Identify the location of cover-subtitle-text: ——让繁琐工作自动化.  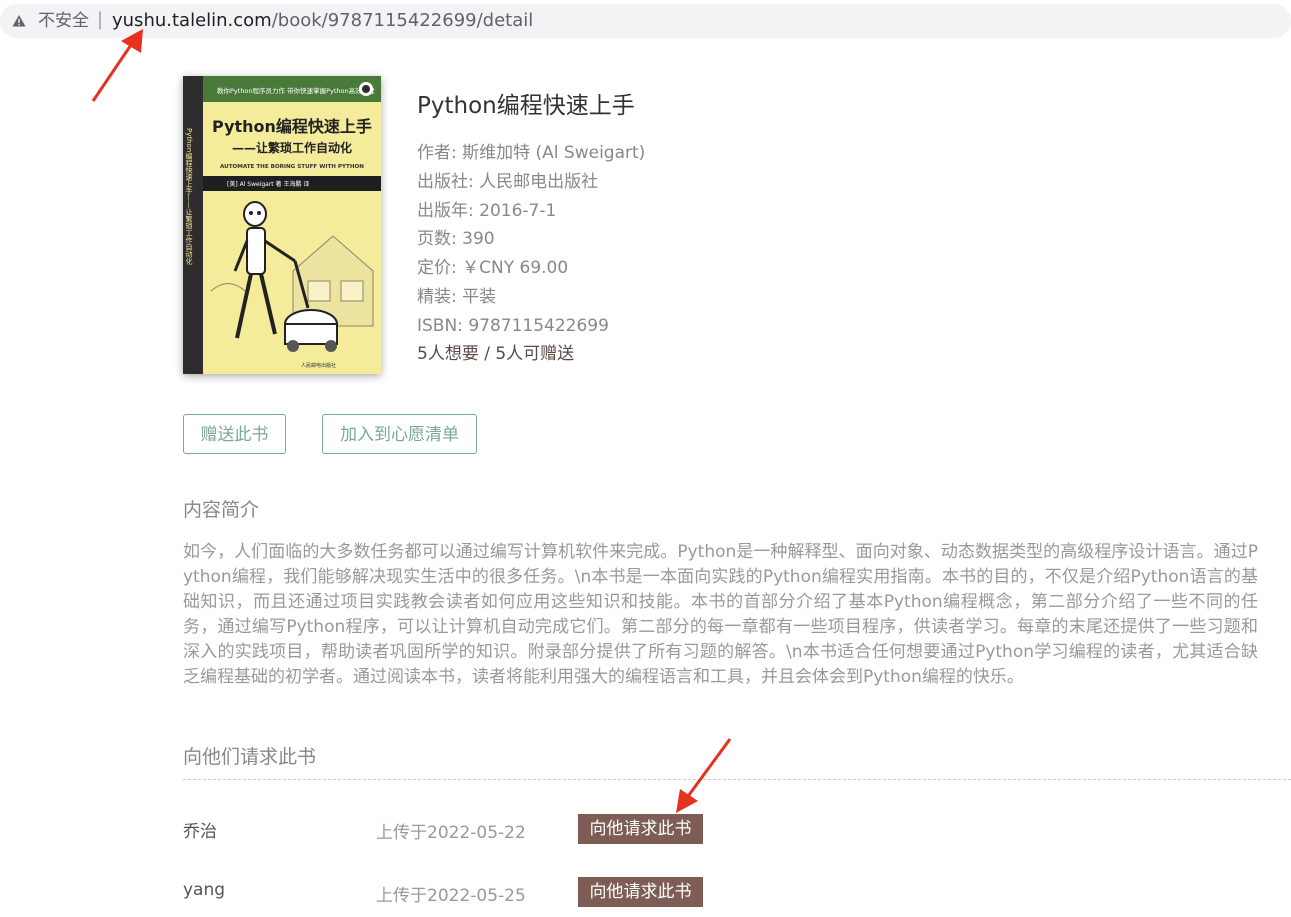
(292, 147).